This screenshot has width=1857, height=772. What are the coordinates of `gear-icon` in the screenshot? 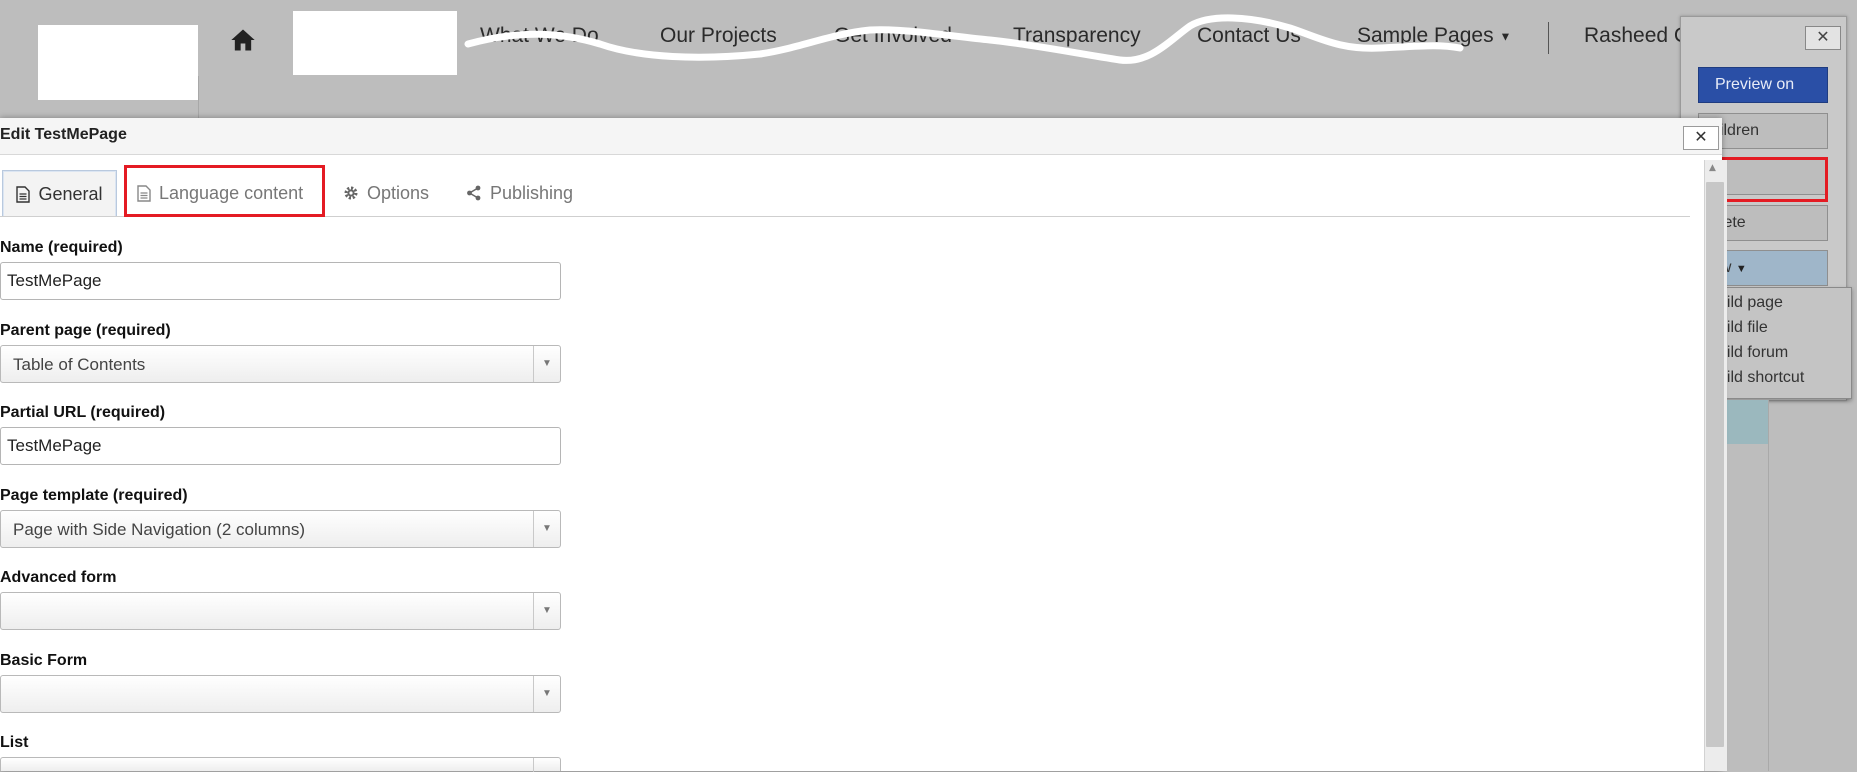 It's located at (351, 193).